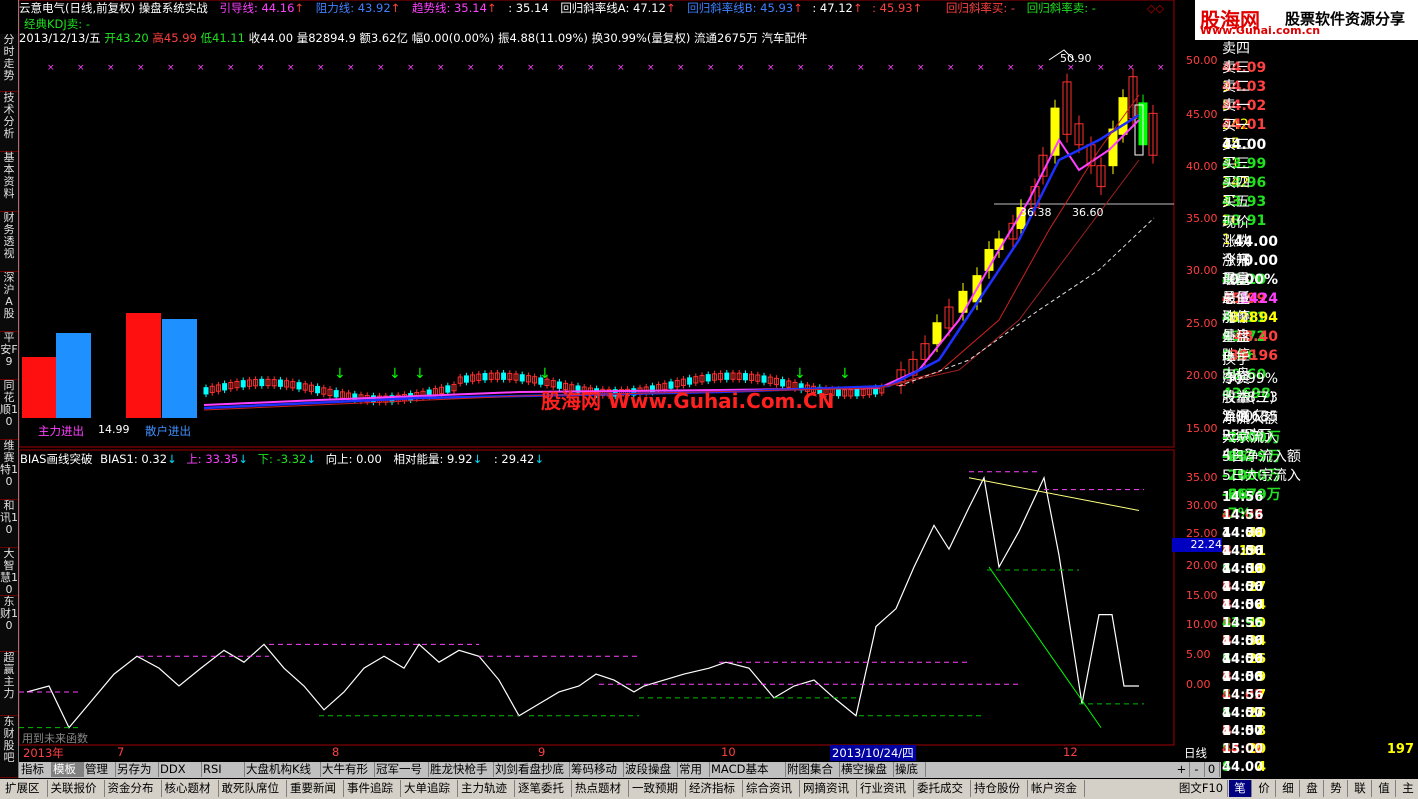 Image resolution: width=1418 pixels, height=799 pixels. Describe the element at coordinates (1197, 545) in the screenshot. I see `bias-current-badge: 22.24` at that location.